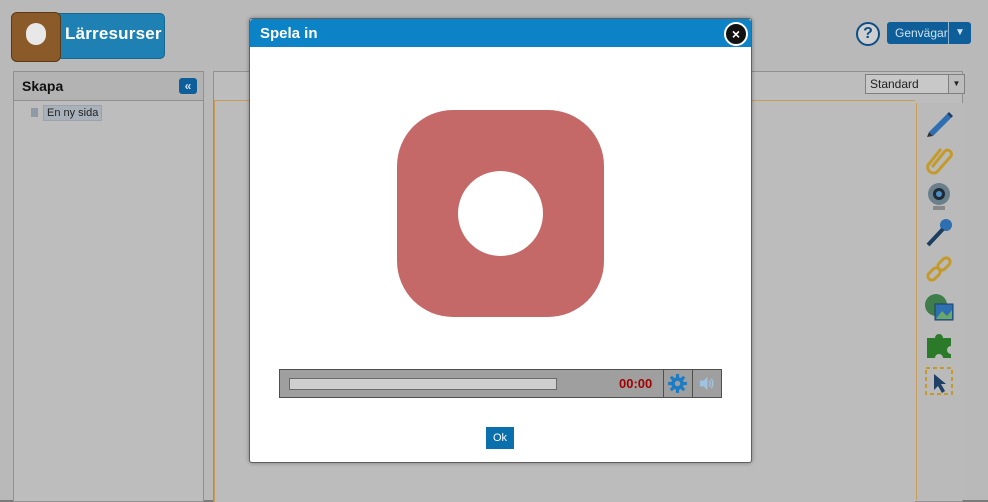 Image resolution: width=988 pixels, height=502 pixels. What do you see at coordinates (939, 196) in the screenshot?
I see `webcam-icon` at bounding box center [939, 196].